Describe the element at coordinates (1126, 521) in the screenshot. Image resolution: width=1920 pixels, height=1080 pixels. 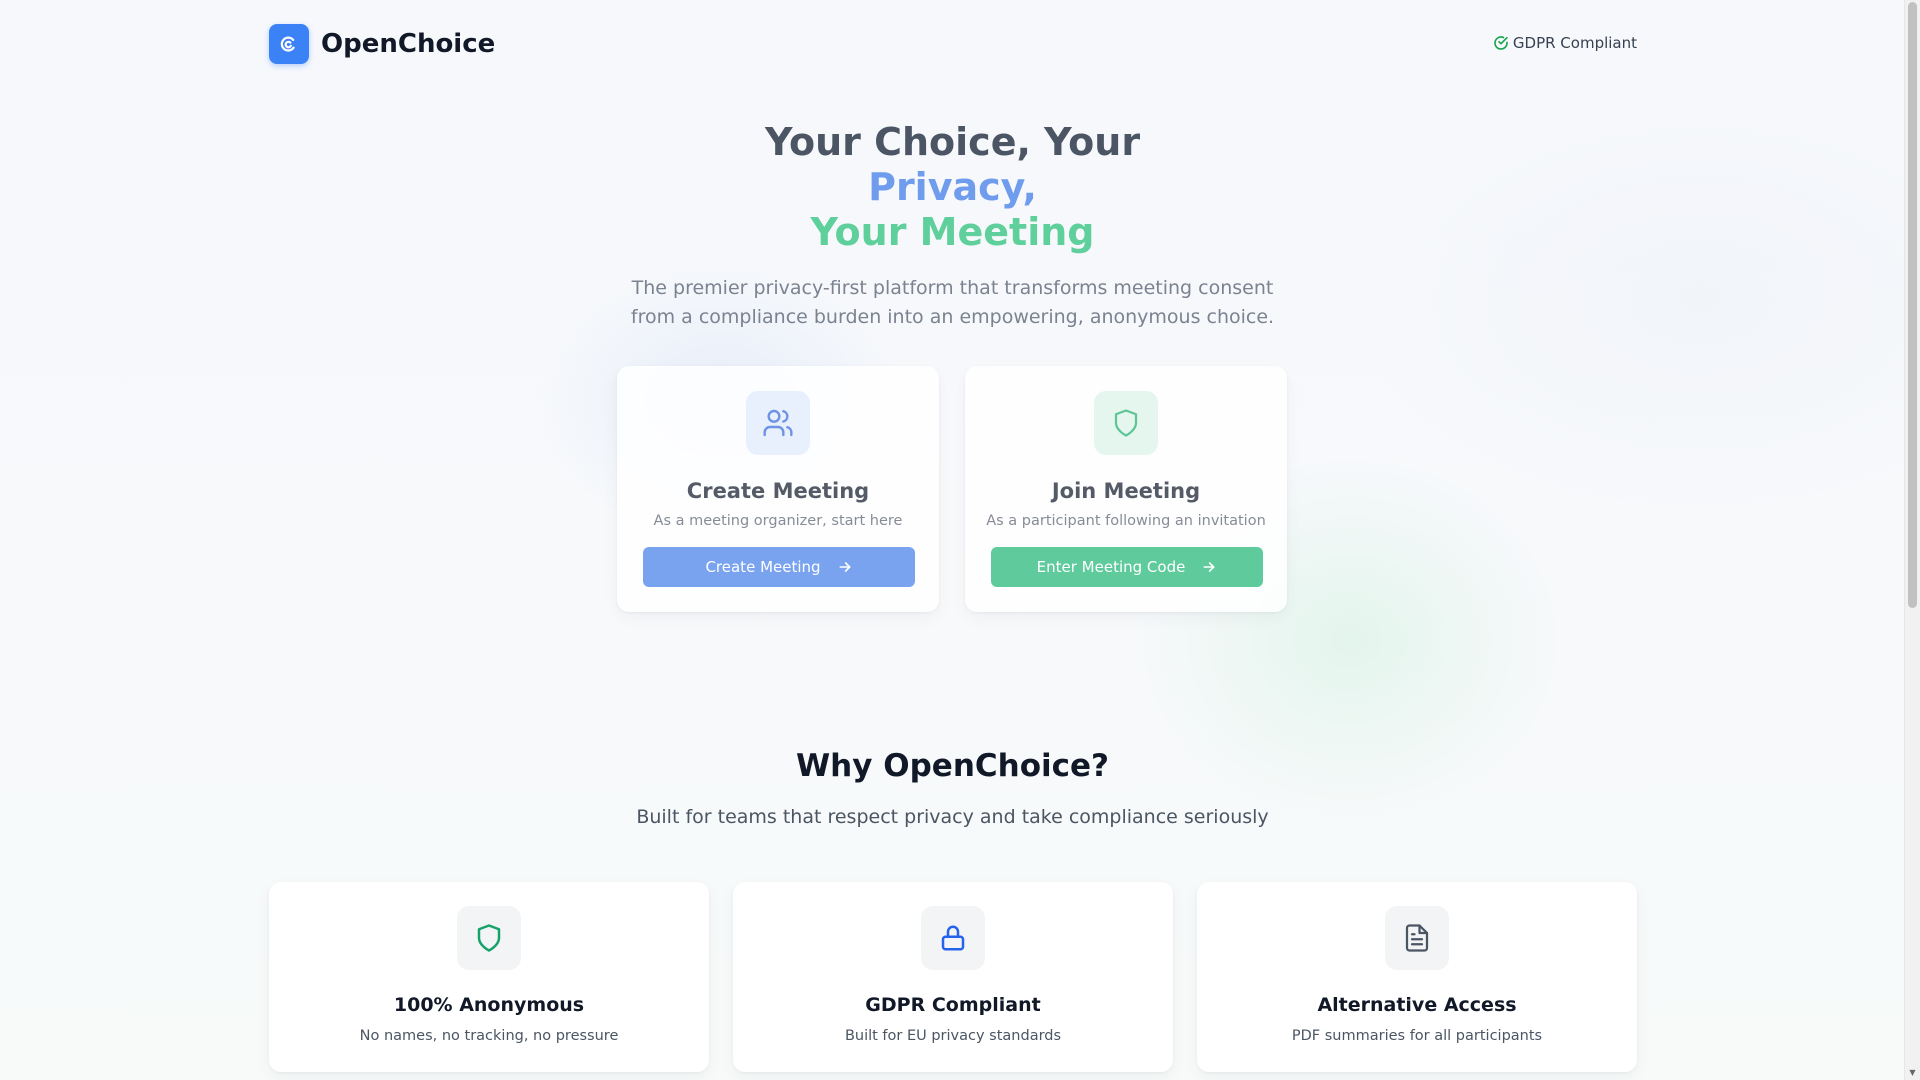
I see `join-meeting-description: As a participant following an invitation` at that location.